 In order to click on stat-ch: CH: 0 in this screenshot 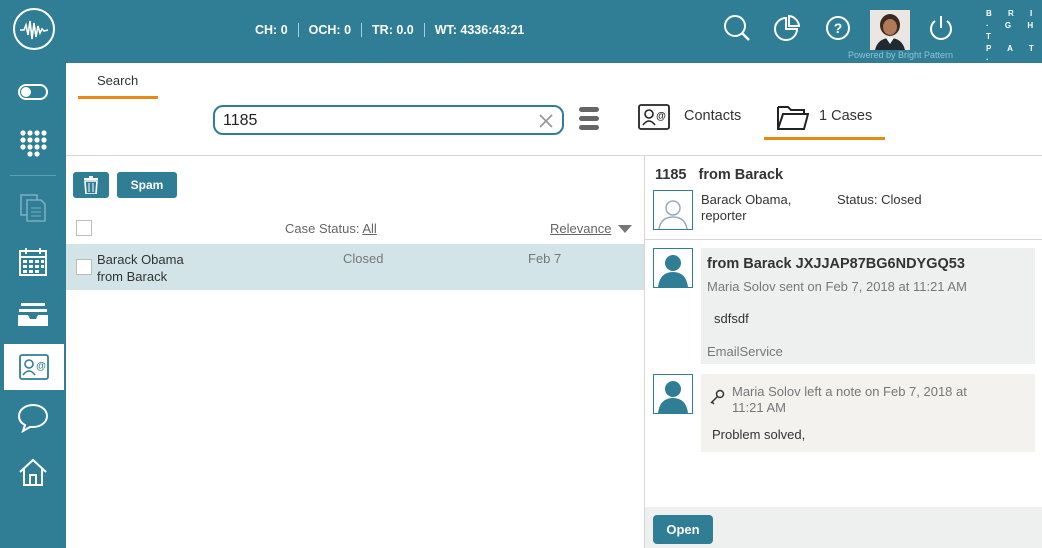, I will do `click(271, 30)`.